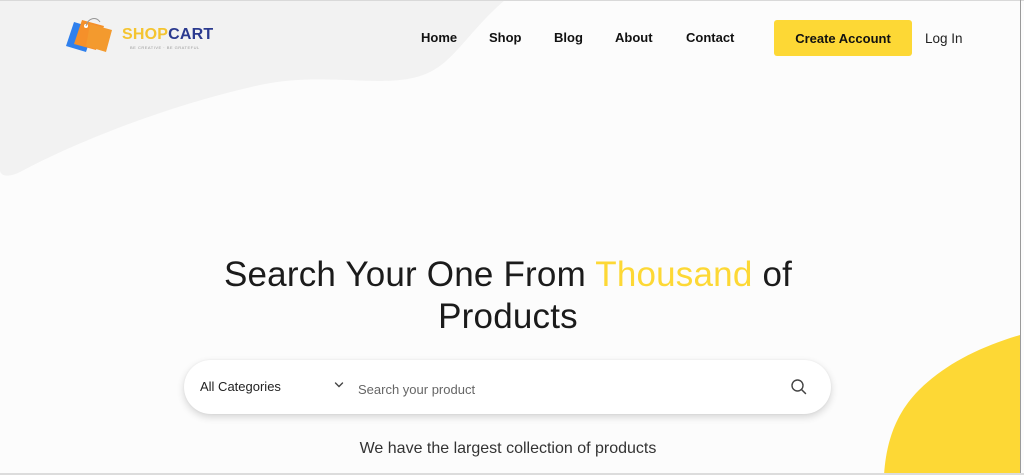 The image size is (1024, 475). What do you see at coordinates (505, 37) in the screenshot?
I see `nav-shop: Shop` at bounding box center [505, 37].